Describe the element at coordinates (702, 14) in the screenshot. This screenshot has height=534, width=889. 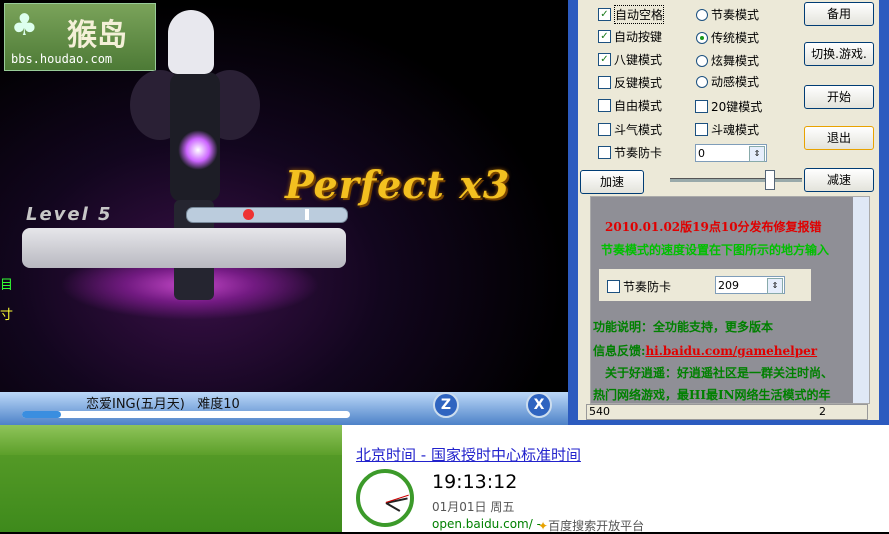
I see `radio-rhythm-mode-dot` at that location.